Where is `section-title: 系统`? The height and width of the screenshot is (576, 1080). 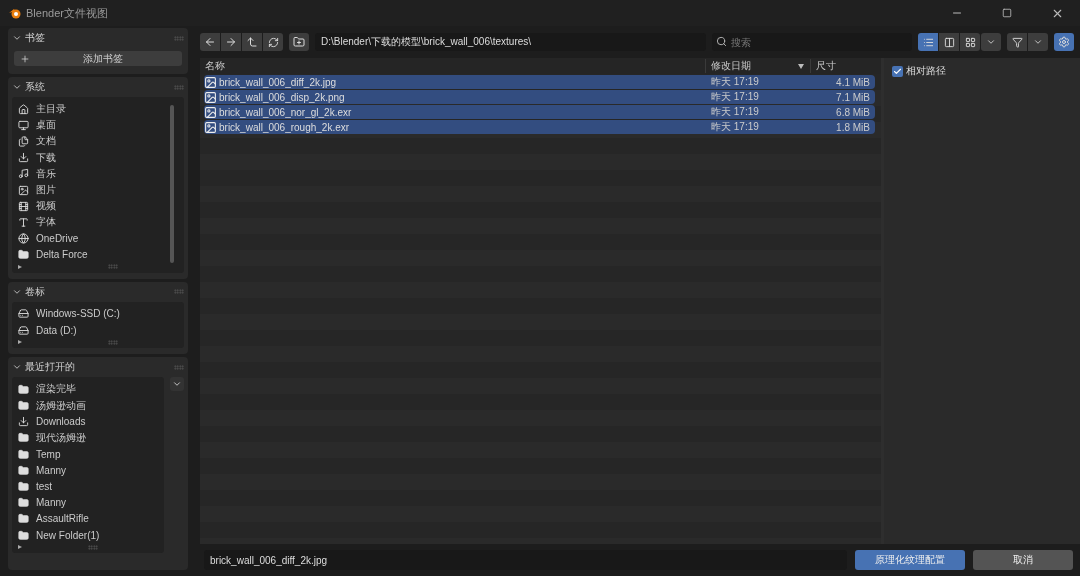 section-title: 系统 is located at coordinates (98, 87).